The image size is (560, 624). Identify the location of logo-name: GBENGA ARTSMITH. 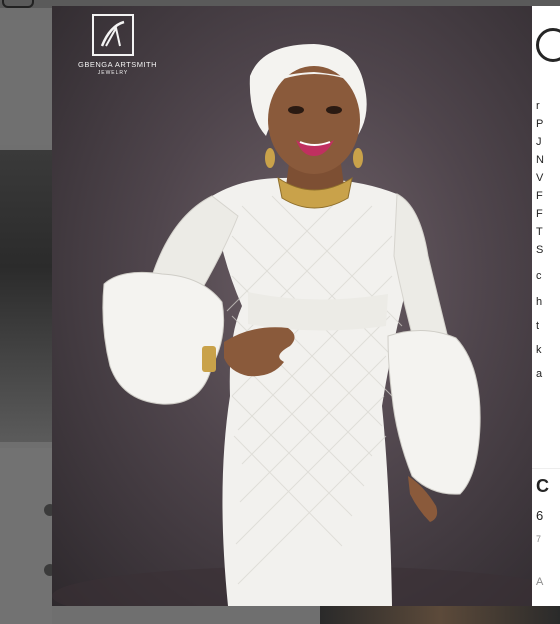
(118, 64).